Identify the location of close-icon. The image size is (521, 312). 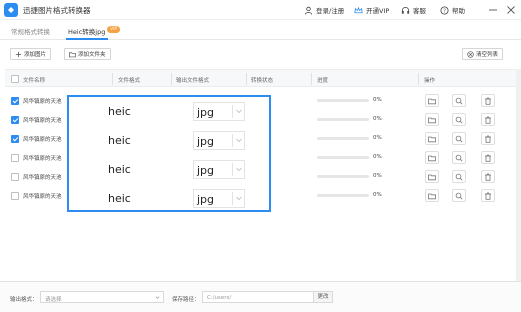
(511, 10).